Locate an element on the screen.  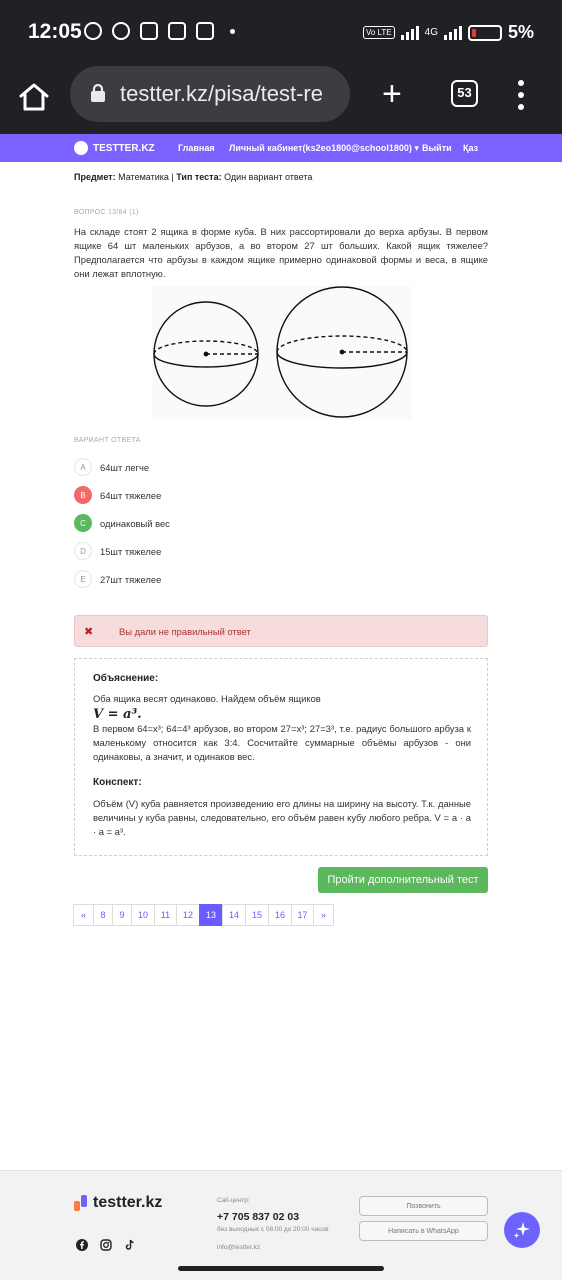
page-link: 17 is located at coordinates (302, 915).